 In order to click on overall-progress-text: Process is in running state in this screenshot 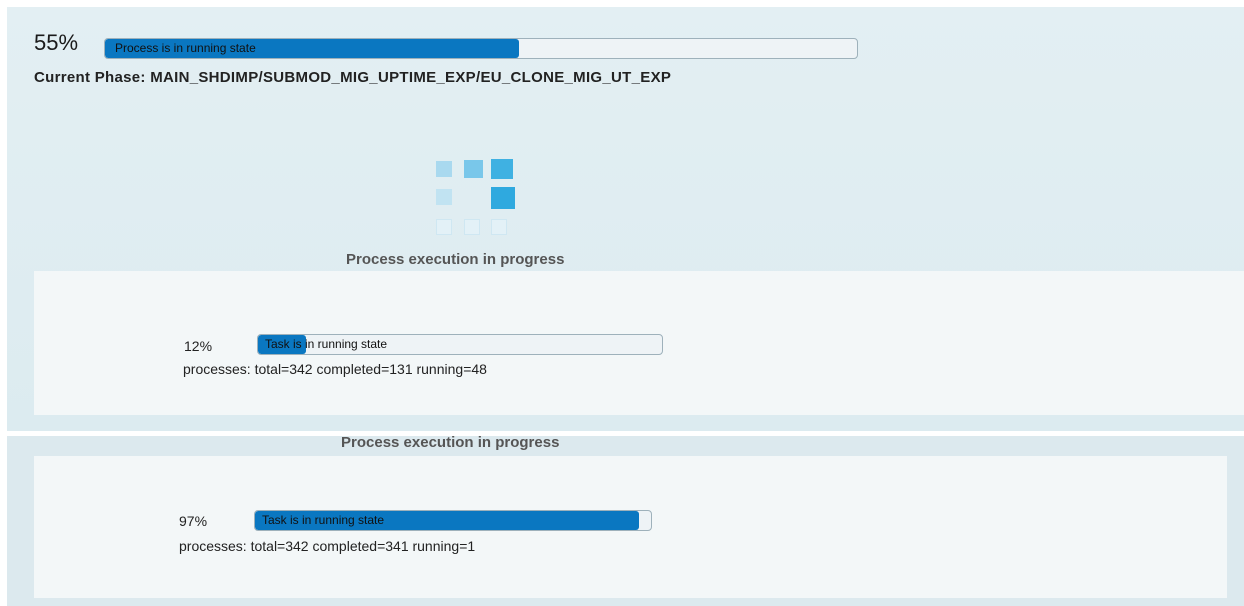, I will do `click(185, 48)`.